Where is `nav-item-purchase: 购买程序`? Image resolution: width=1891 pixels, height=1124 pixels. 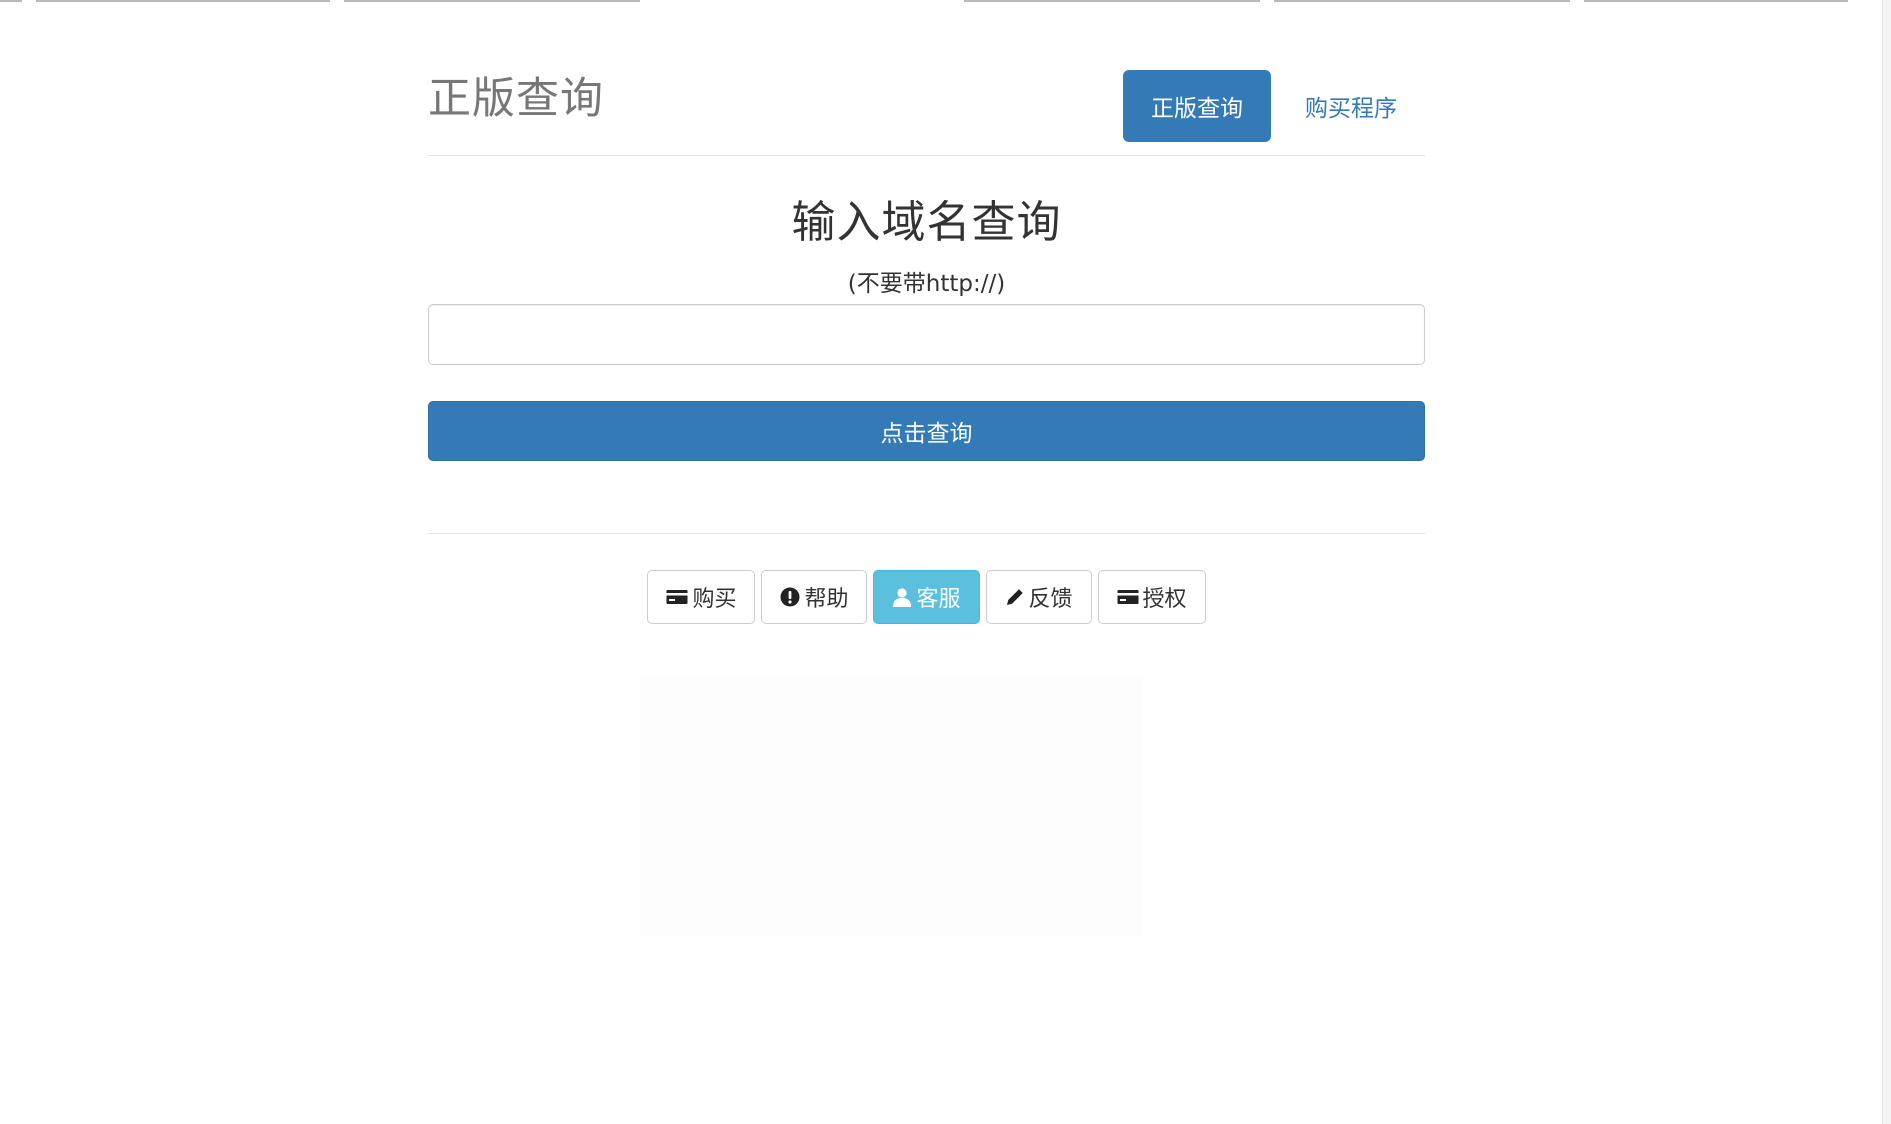 nav-item-purchase: 购买程序 is located at coordinates (1351, 106).